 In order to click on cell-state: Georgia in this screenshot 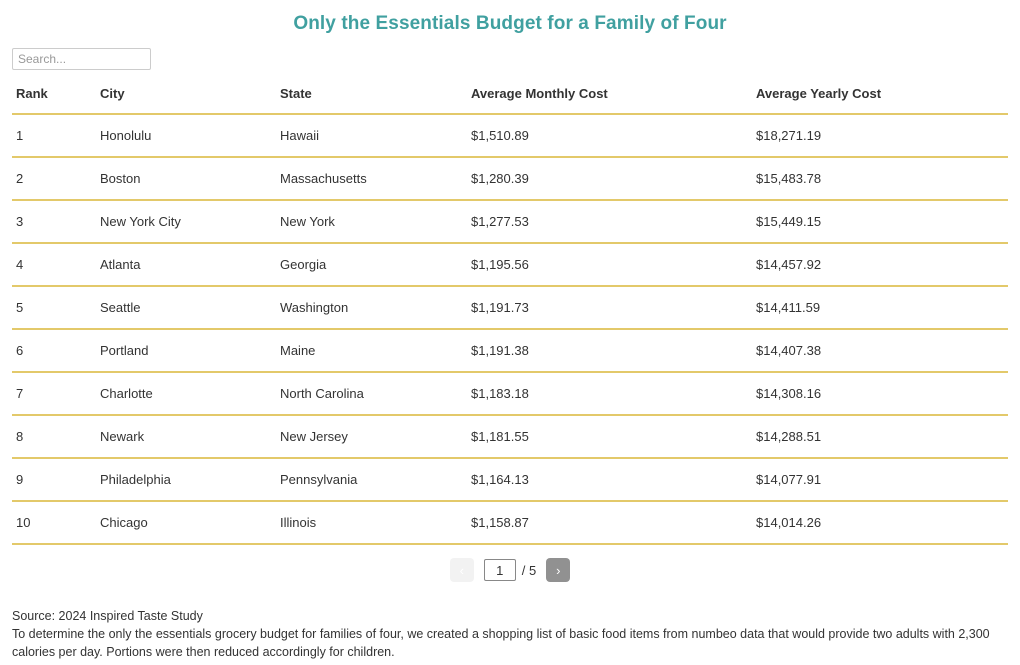, I will do `click(371, 265)`.